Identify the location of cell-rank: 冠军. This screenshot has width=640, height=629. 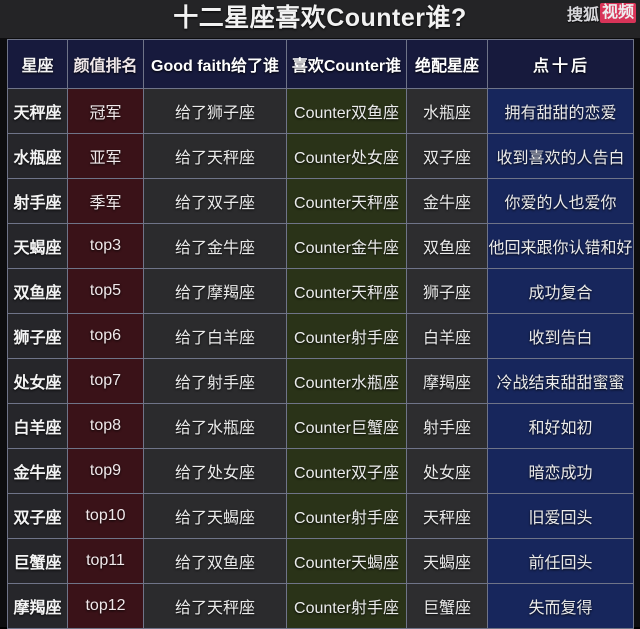
(105, 111).